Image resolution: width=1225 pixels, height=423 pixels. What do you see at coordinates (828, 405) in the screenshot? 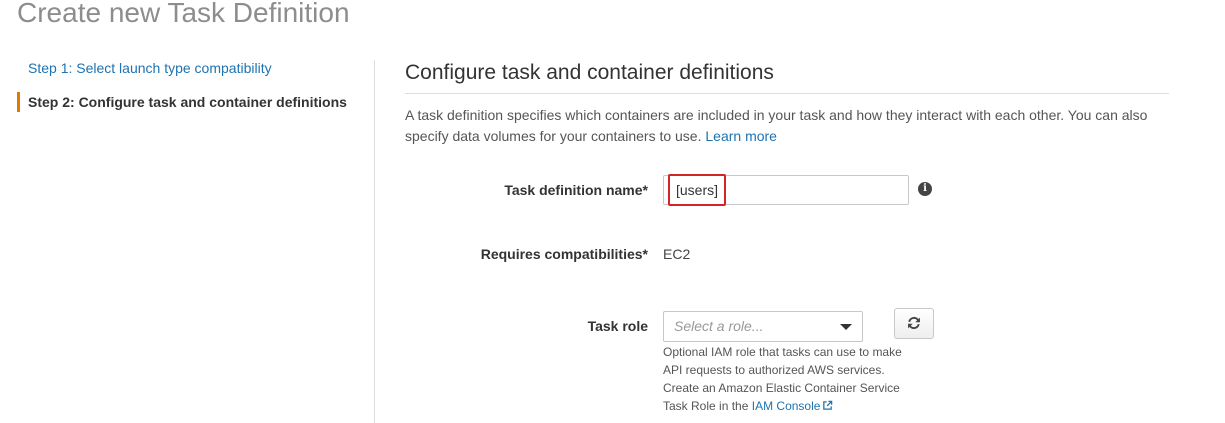
I see `external-link-icon` at bounding box center [828, 405].